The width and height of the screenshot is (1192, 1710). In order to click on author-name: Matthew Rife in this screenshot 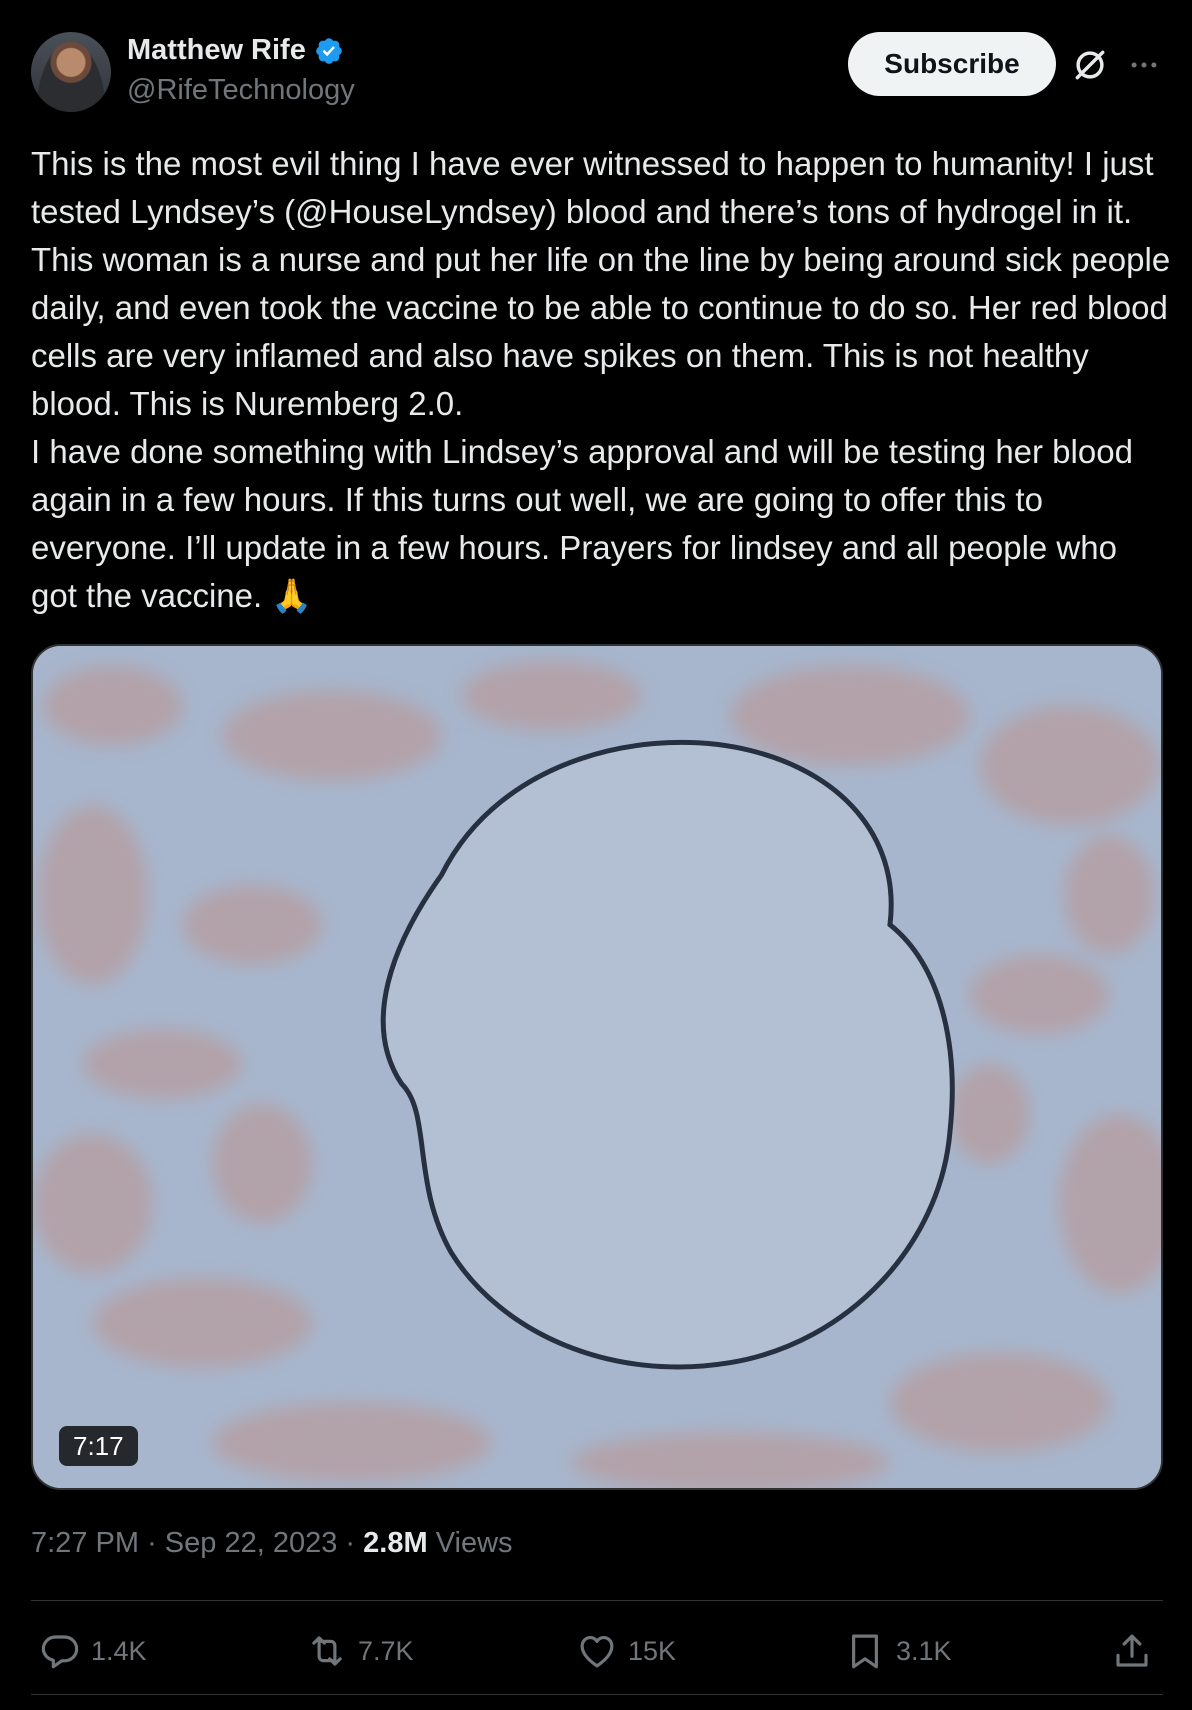, I will do `click(216, 50)`.